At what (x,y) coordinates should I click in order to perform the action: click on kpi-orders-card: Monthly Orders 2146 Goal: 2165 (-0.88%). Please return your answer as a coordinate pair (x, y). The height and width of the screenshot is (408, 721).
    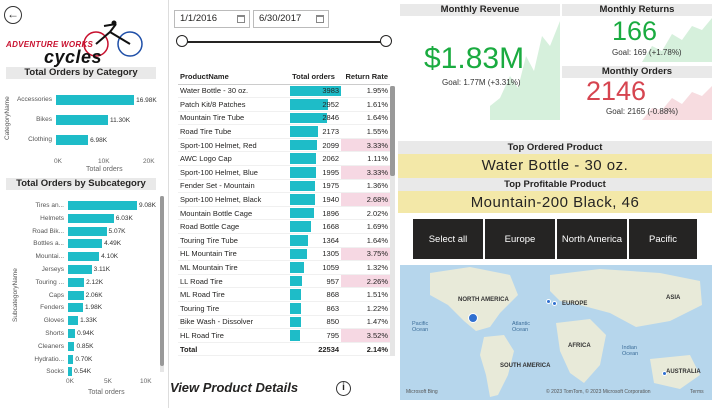
    Looking at the image, I should click on (637, 93).